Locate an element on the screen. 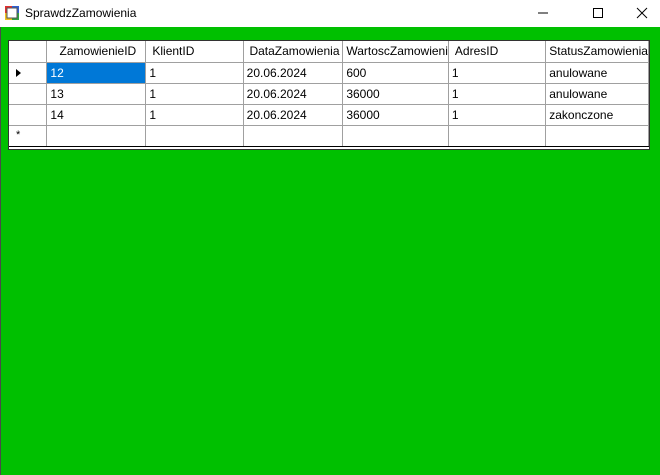 This screenshot has height=475, width=660. column-header-zamowienieid: ZamowienieID is located at coordinates (96, 52).